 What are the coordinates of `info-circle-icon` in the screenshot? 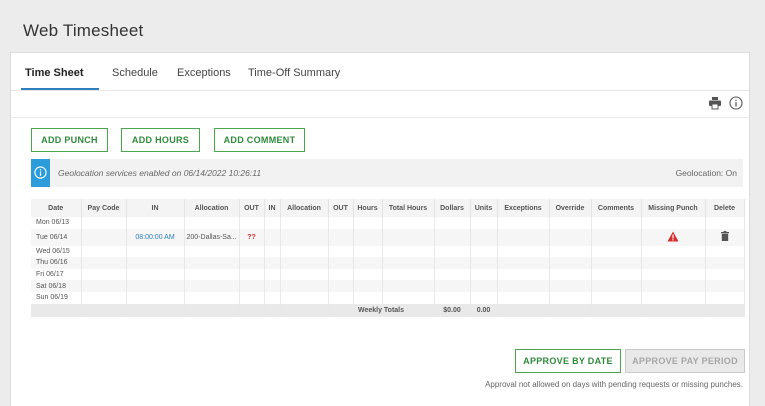 It's located at (40, 172).